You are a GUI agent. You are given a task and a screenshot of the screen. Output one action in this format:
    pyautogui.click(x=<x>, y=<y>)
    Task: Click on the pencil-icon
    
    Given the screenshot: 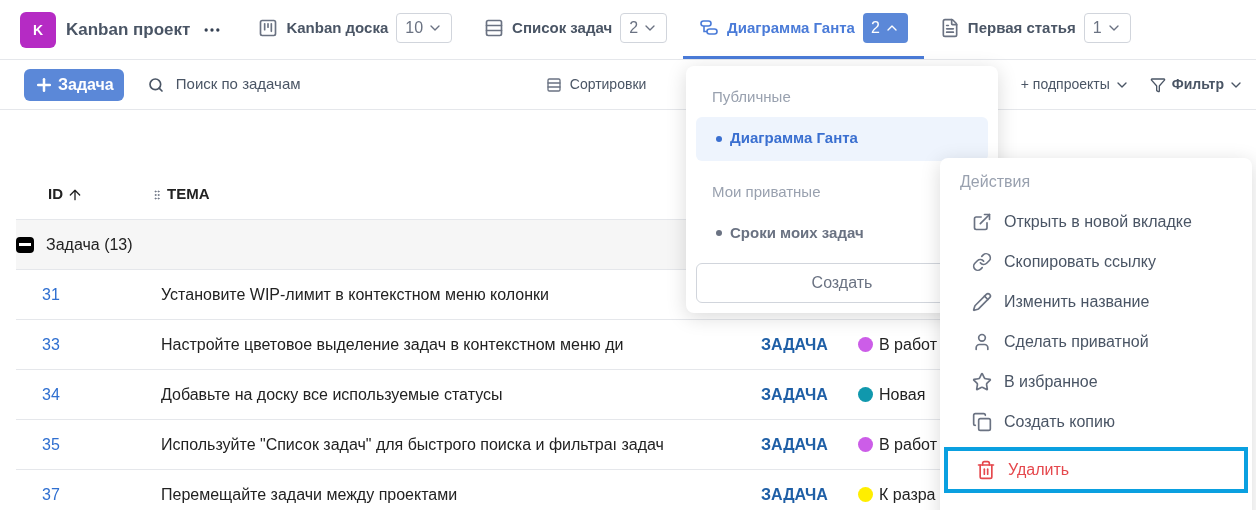 What is the action you would take?
    pyautogui.click(x=982, y=302)
    